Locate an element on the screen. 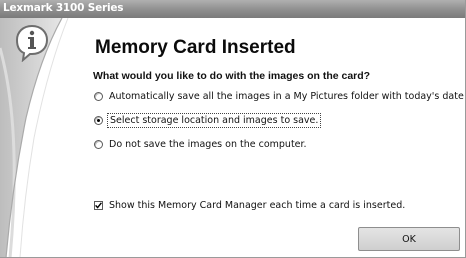  radio-label-do-not-save: Do not save the images on the computer. is located at coordinates (208, 144).